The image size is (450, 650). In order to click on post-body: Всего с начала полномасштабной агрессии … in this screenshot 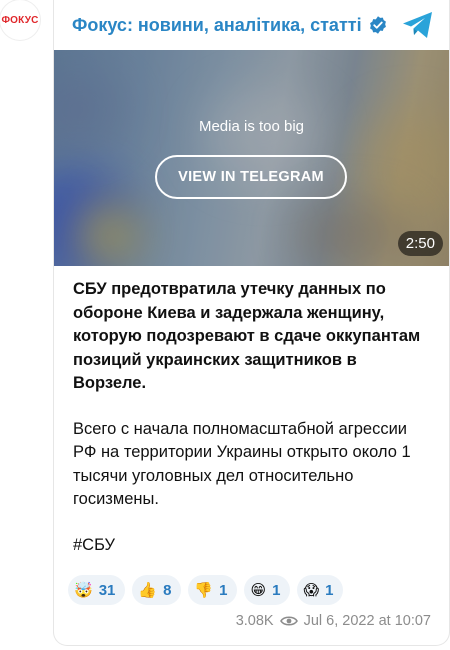, I will do `click(242, 464)`.